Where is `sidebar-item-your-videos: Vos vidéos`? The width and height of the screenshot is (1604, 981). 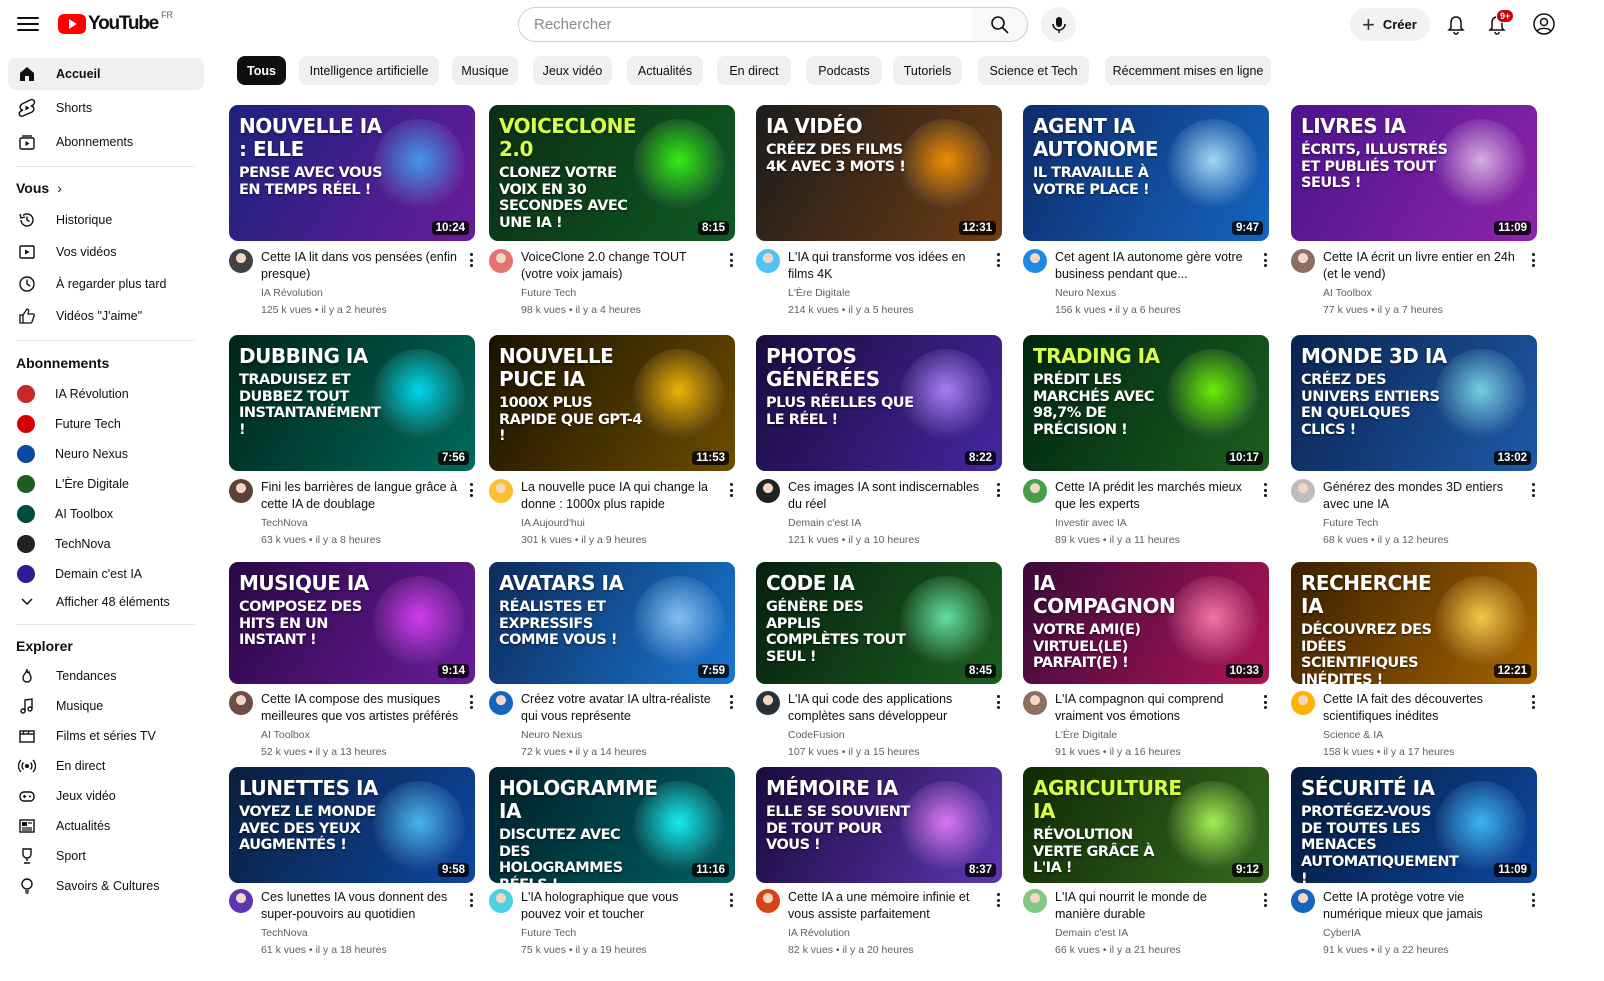 sidebar-item-your-videos: Vos vidéos is located at coordinates (106, 252).